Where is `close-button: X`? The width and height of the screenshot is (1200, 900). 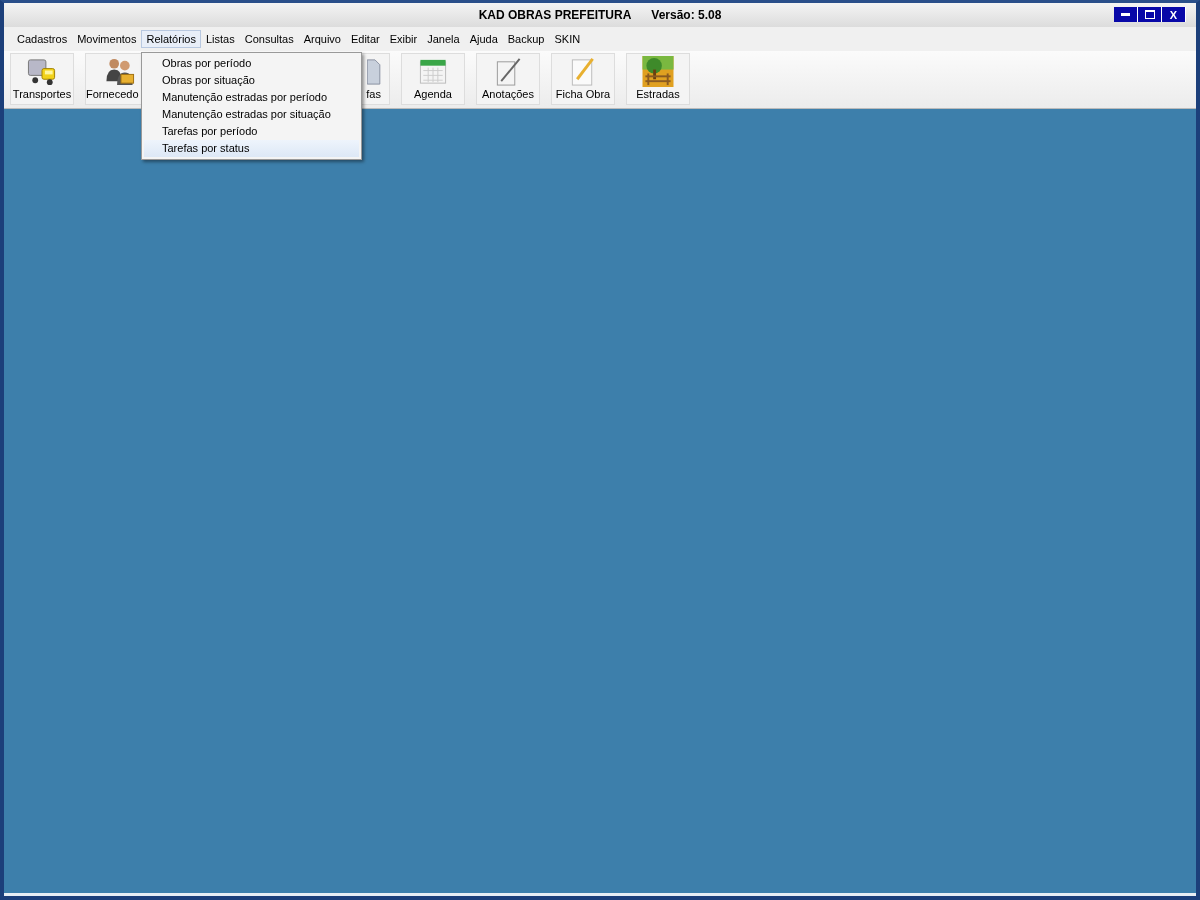 close-button: X is located at coordinates (1174, 14).